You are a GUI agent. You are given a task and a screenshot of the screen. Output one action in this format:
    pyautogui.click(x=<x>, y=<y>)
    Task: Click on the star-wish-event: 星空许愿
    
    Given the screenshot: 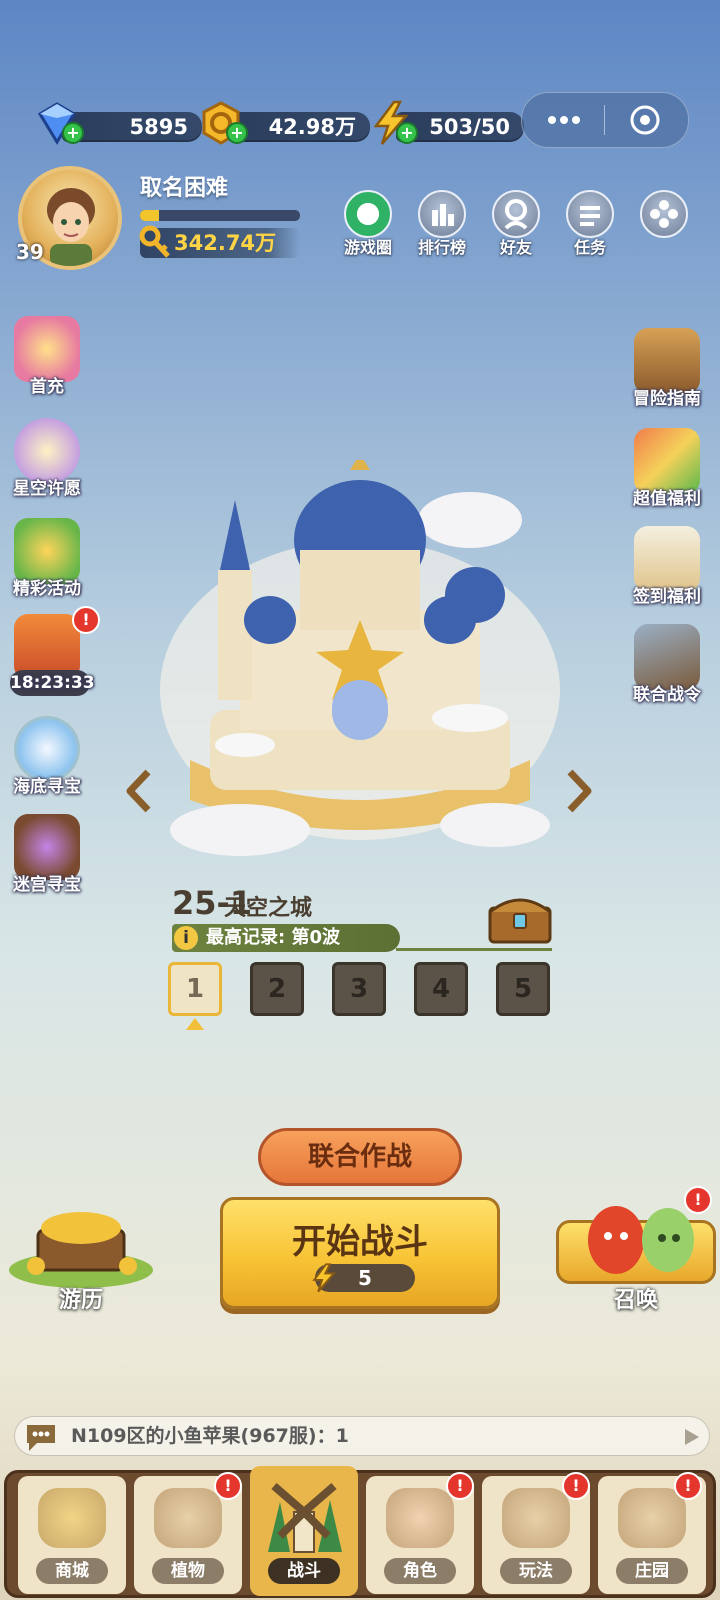 What is the action you would take?
    pyautogui.click(x=47, y=458)
    